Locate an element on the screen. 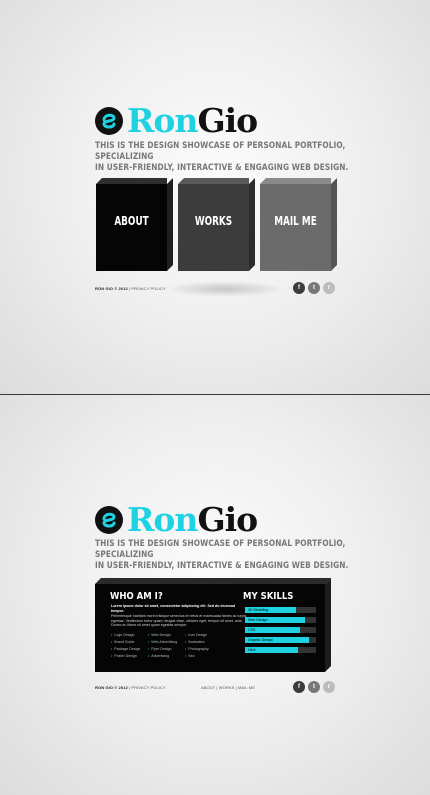 This screenshot has width=430, height=795. footer: RON GIO © 2012 | PRIVACY POLICY is located at coordinates (130, 288).